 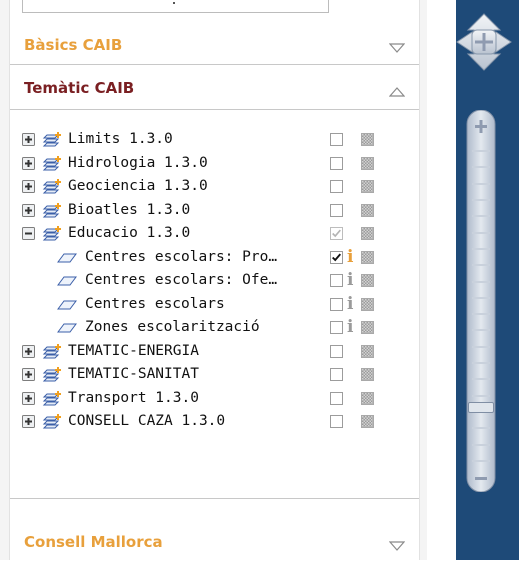 What do you see at coordinates (214, 140) in the screenshot?
I see `layer-group-row: Limits 1.3.0` at bounding box center [214, 140].